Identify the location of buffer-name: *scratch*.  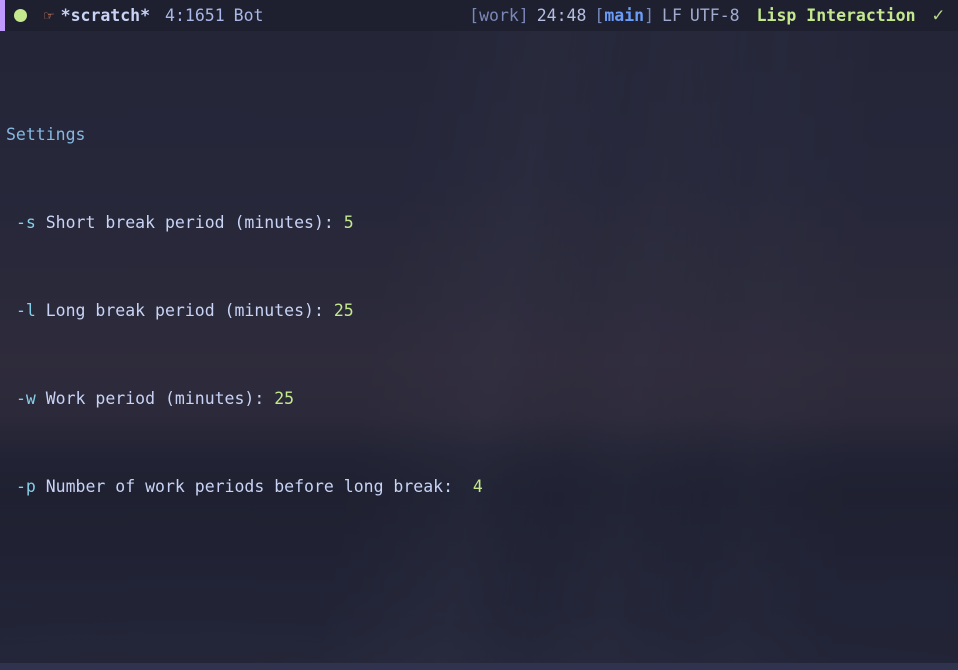
(105, 16).